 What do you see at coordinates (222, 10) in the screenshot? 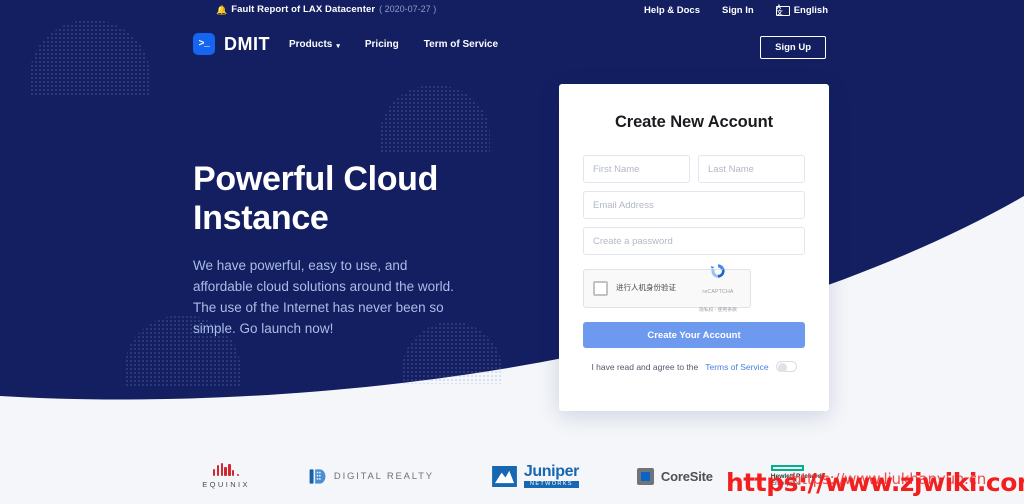
I see `bell-icon: 🔔` at bounding box center [222, 10].